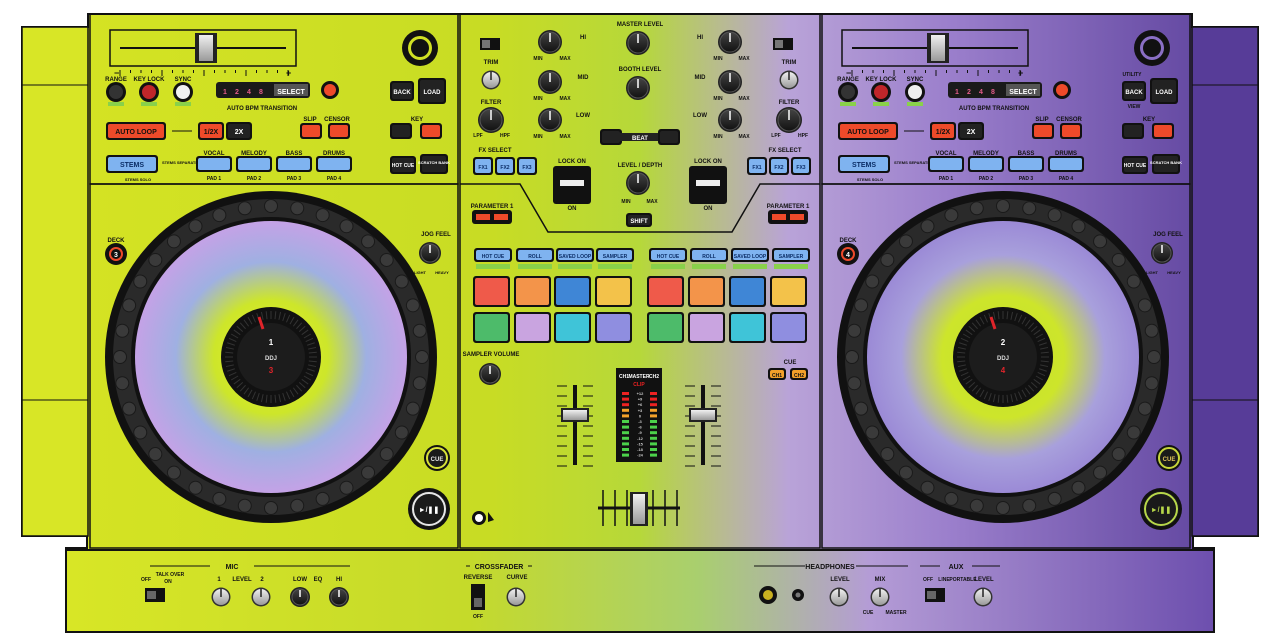 The width and height of the screenshot is (1280, 644). Describe the element at coordinates (155, 595) in the screenshot. I see `mic-switch` at that location.